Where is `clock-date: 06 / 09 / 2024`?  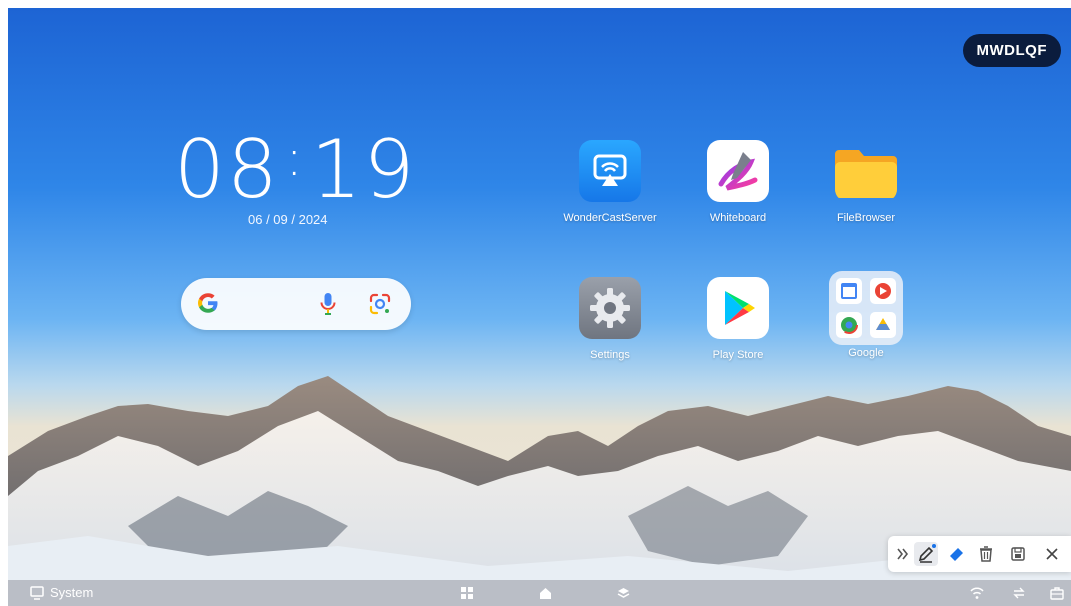 clock-date: 06 / 09 / 2024 is located at coordinates (288, 219).